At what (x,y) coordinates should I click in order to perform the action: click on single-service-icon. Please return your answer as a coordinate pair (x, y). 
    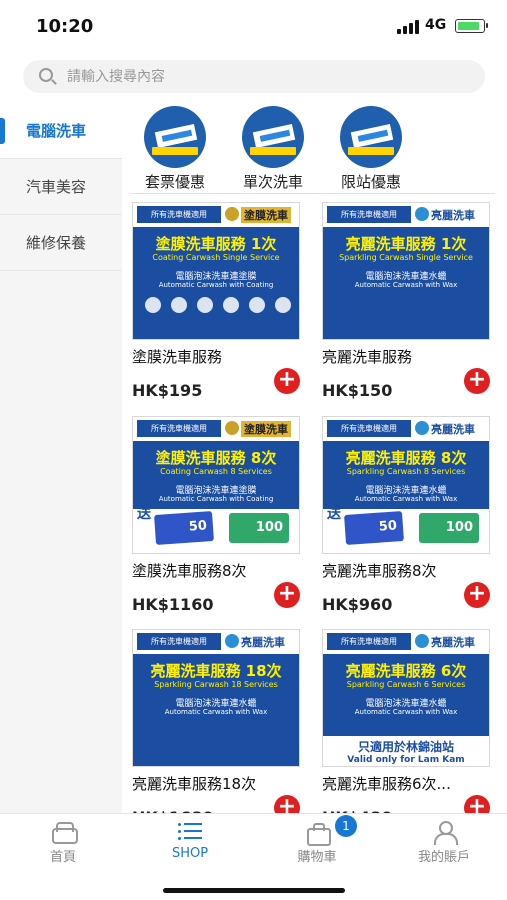
    Looking at the image, I should click on (273, 137).